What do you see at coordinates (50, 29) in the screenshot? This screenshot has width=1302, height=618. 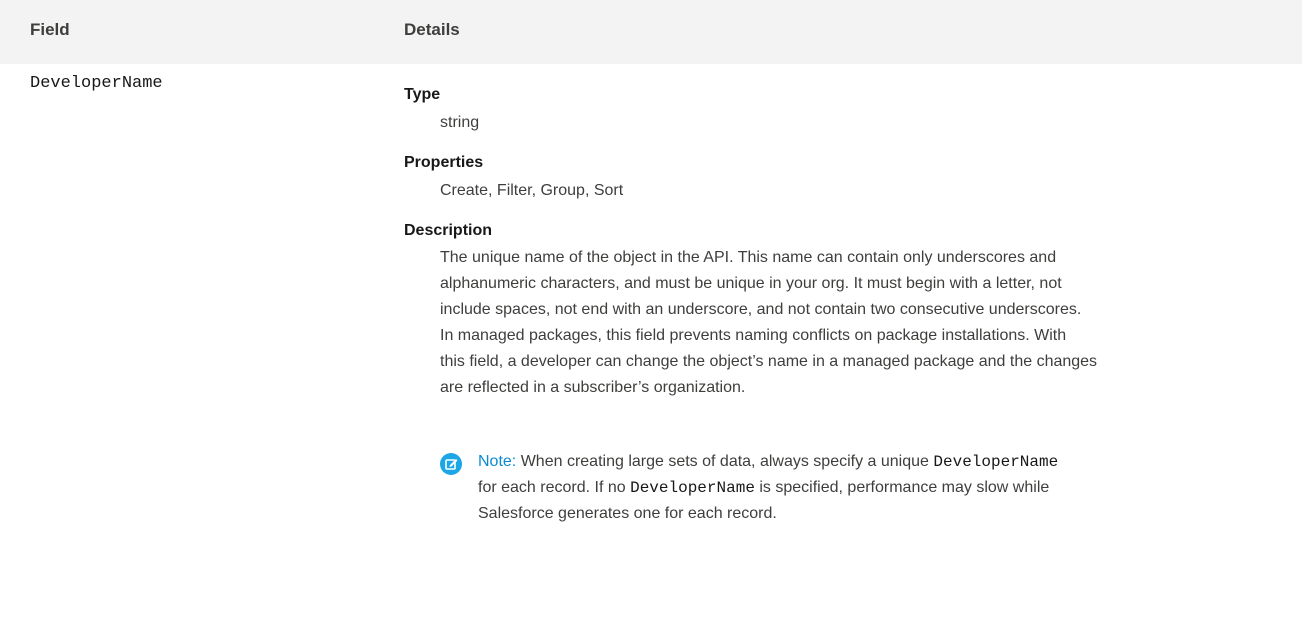 I see `column-header-field: Field` at bounding box center [50, 29].